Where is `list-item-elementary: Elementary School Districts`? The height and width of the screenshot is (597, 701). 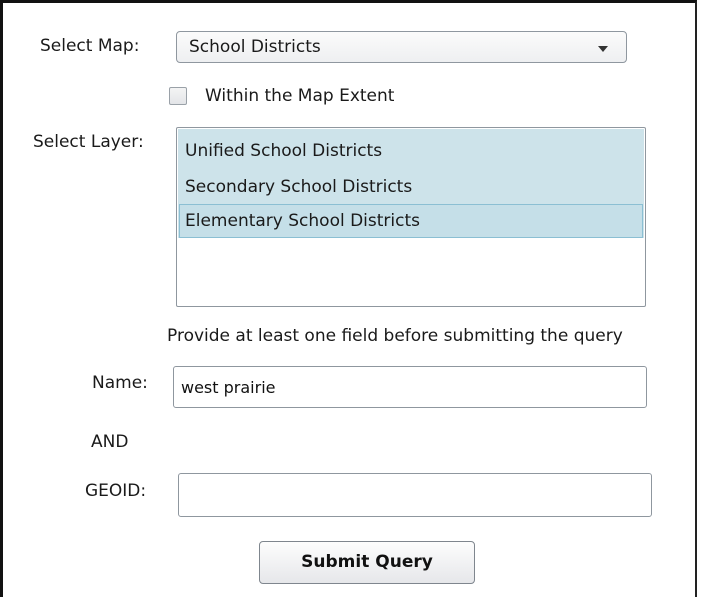
list-item-elementary: Elementary School Districts is located at coordinates (411, 221).